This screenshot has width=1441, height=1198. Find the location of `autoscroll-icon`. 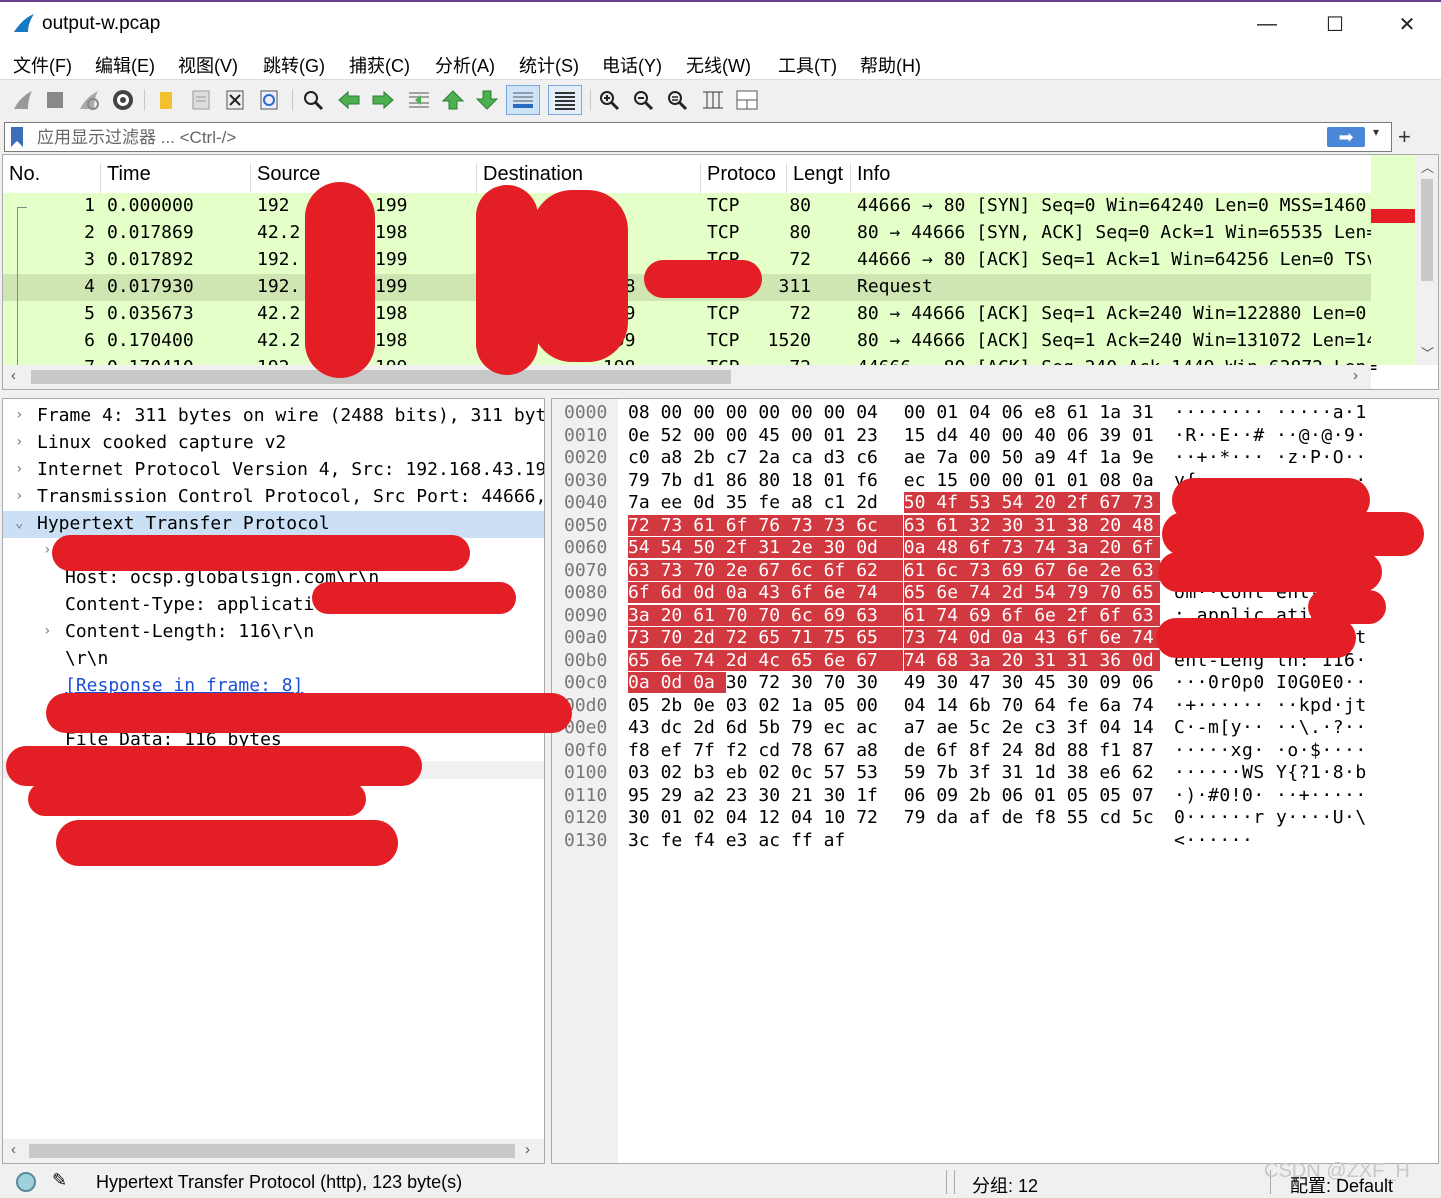

autoscroll-icon is located at coordinates (523, 100).